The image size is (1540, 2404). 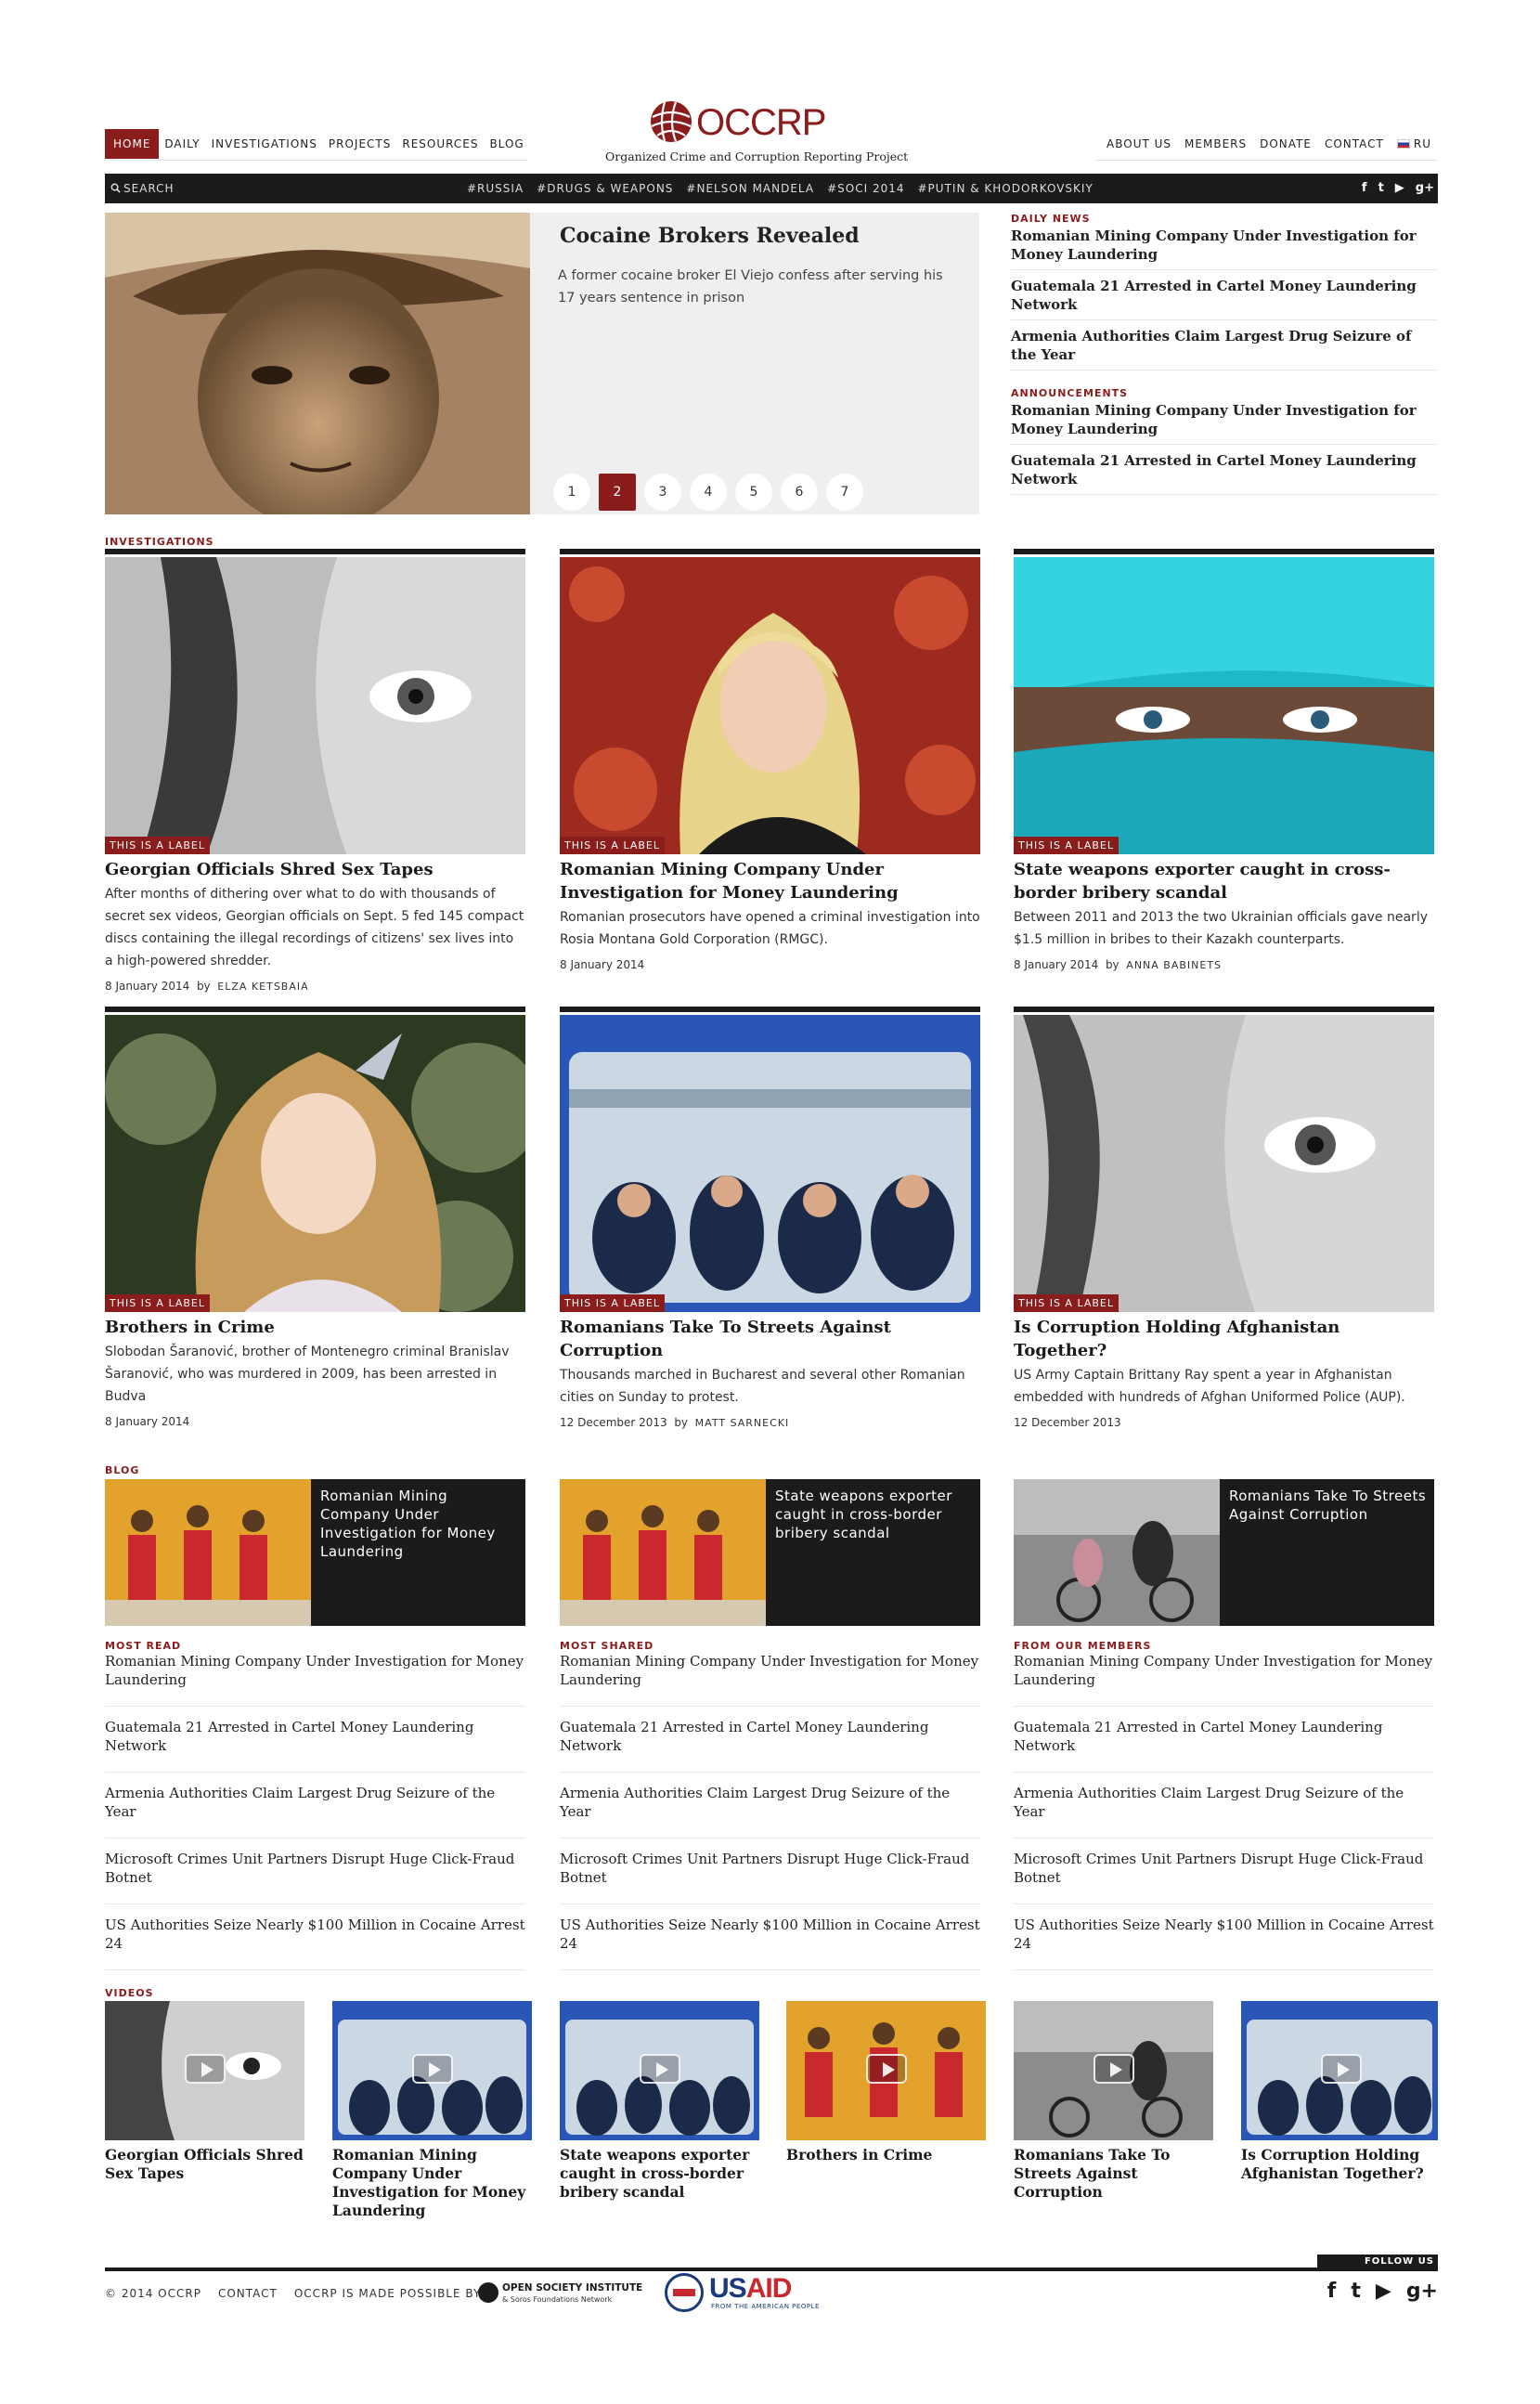 I want to click on nav-donate: DONATE, so click(x=1285, y=144).